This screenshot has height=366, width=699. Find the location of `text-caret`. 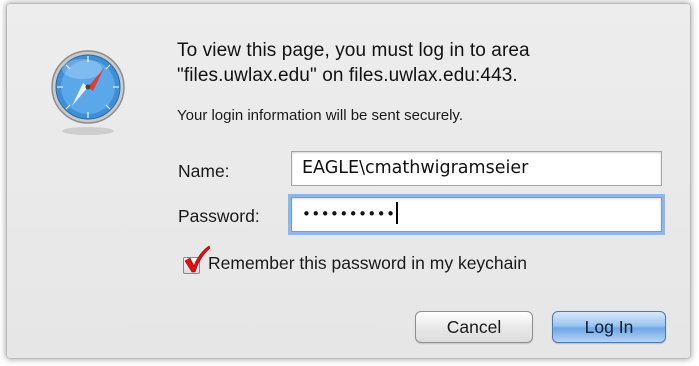

text-caret is located at coordinates (397, 213).